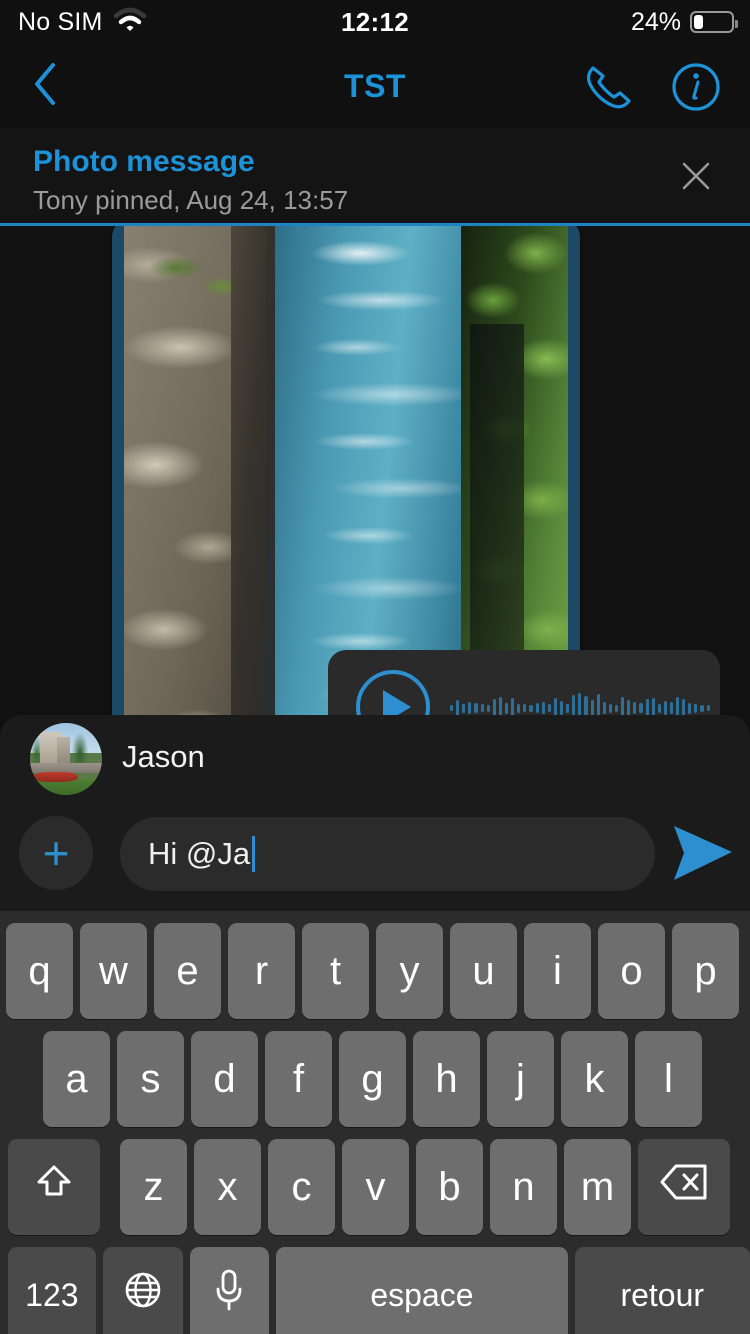  I want to click on status-bar-right: 24%, so click(684, 22).